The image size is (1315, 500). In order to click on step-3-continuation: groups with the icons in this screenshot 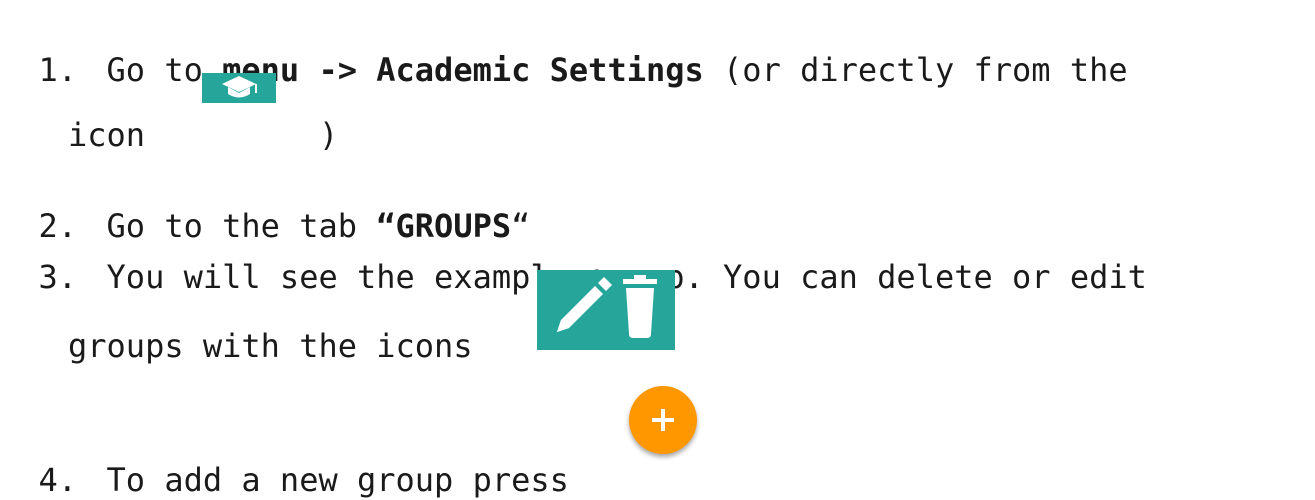, I will do `click(270, 346)`.